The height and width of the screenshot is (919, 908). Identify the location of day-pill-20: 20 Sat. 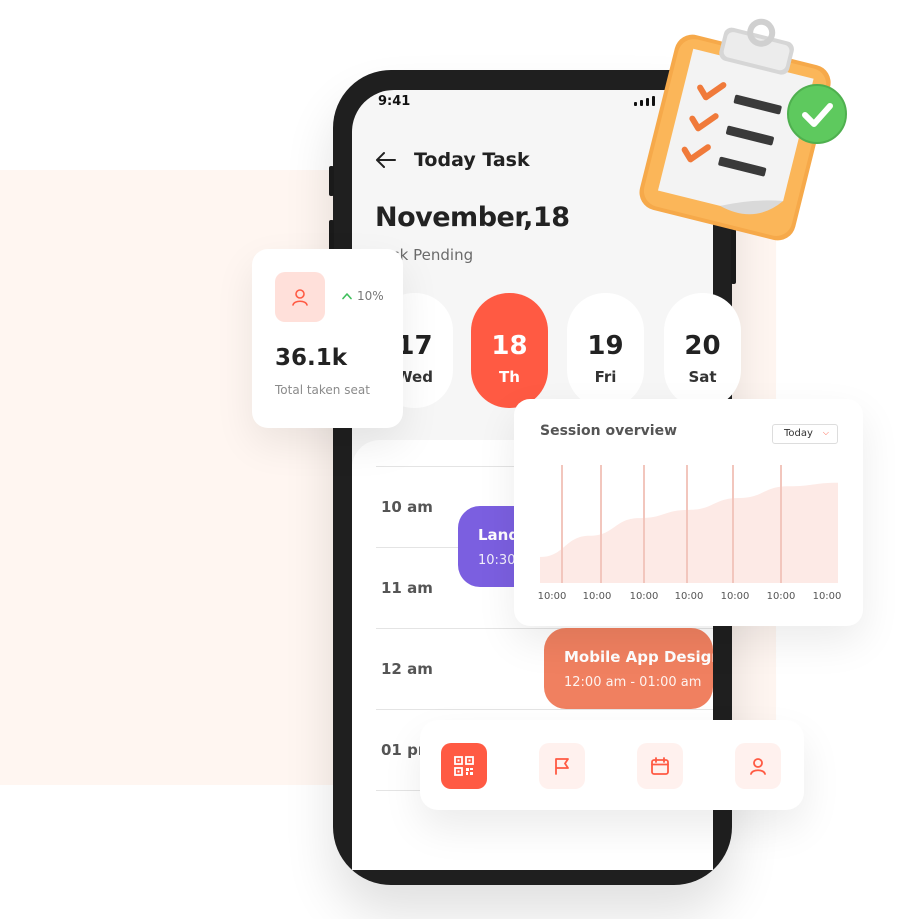
(702, 350).